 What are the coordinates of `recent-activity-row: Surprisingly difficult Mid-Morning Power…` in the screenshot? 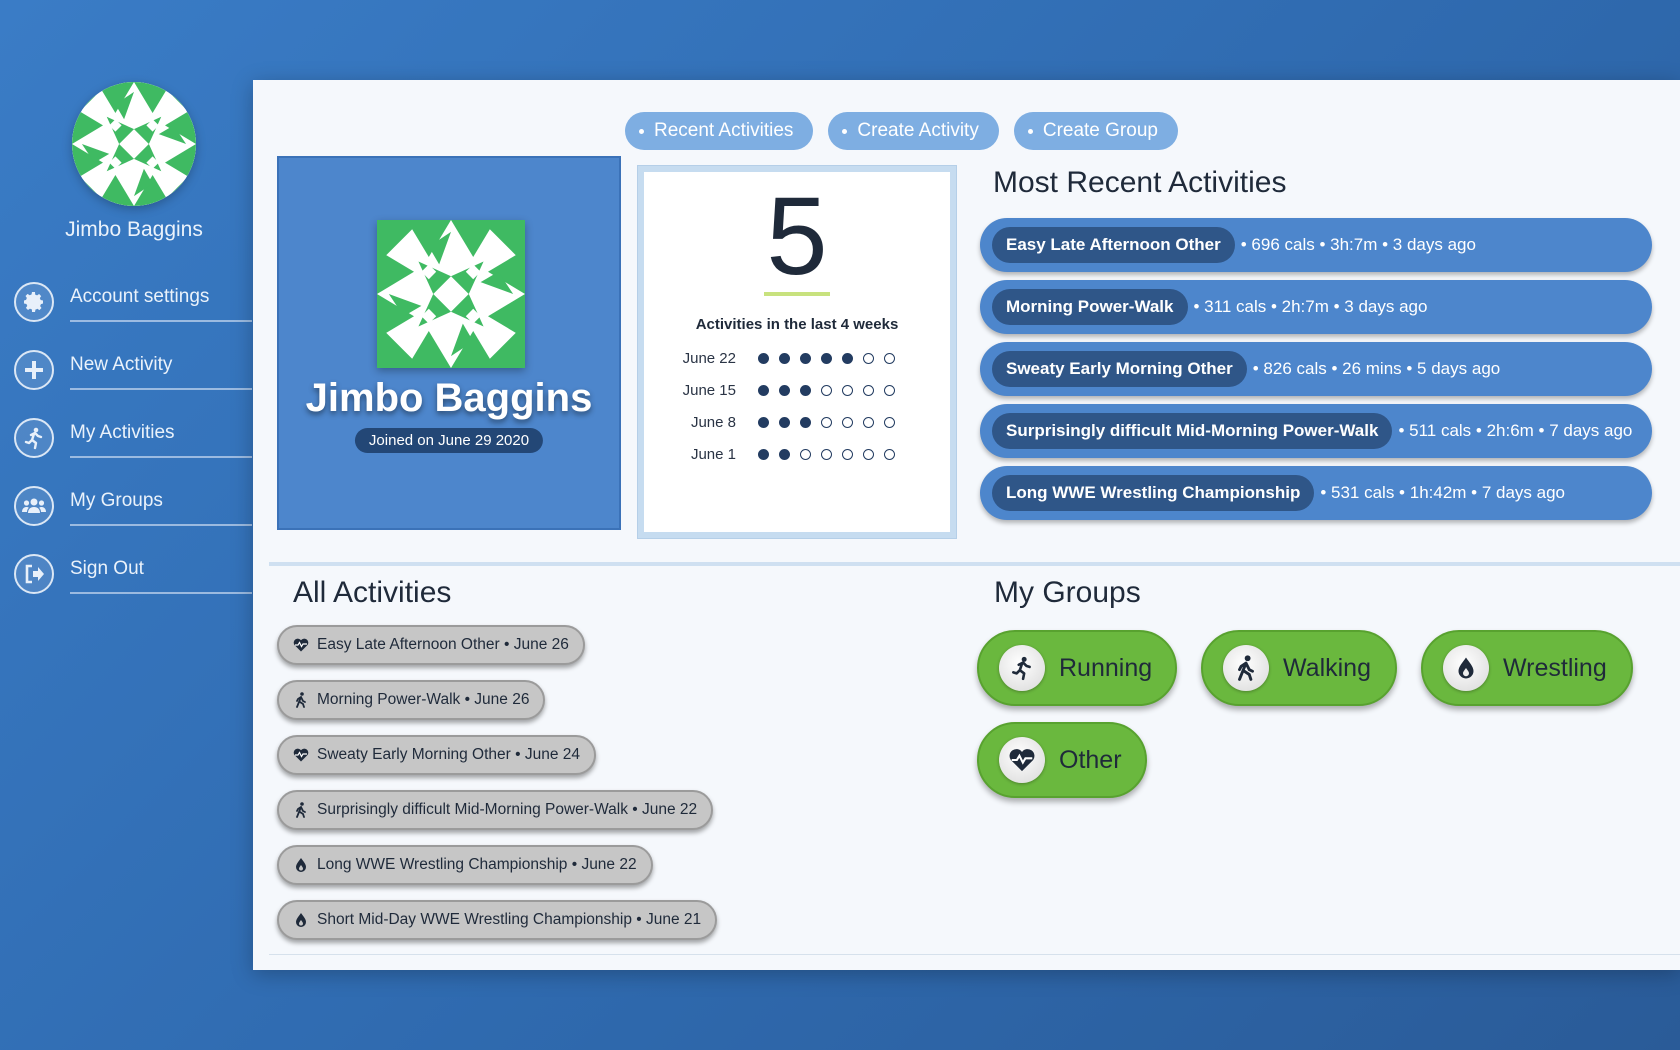 It's located at (1316, 431).